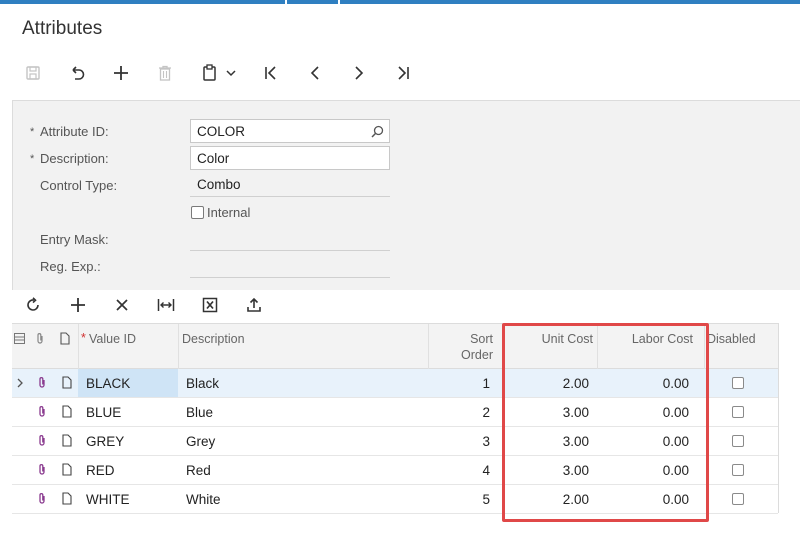 Image resolution: width=800 pixels, height=536 pixels. Describe the element at coordinates (20, 383) in the screenshot. I see `current-row-indicator-icon` at that location.